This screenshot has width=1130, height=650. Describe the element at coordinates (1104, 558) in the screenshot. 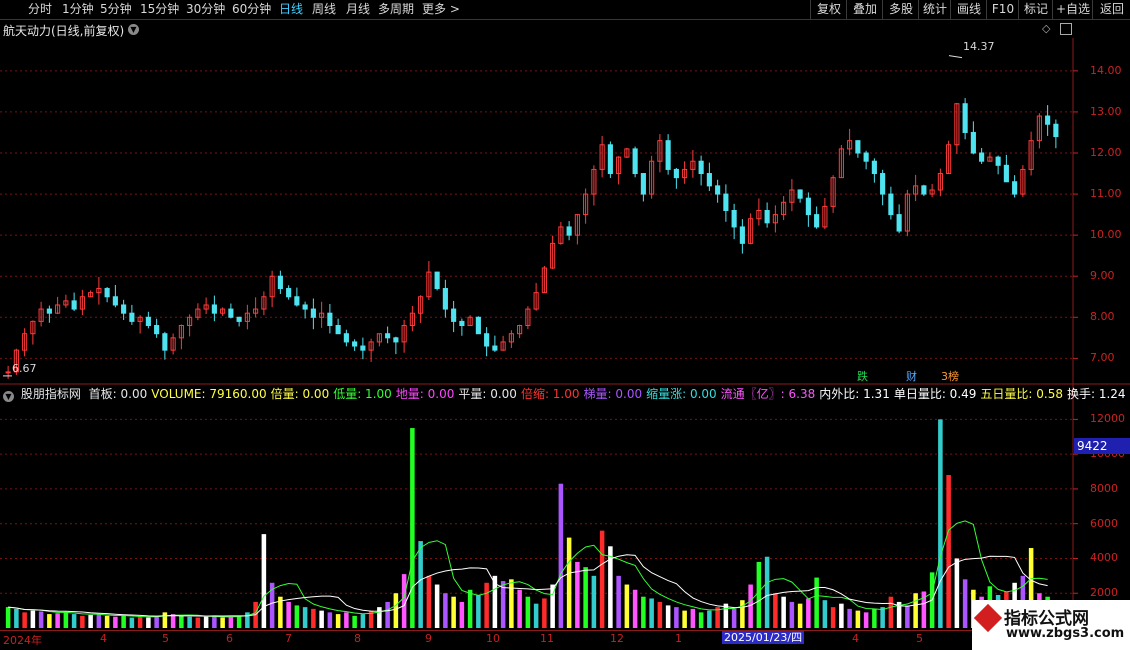

I see `volume-tick-label: 4000` at that location.